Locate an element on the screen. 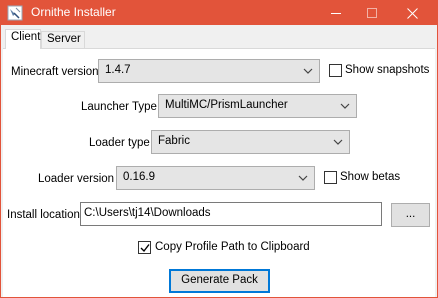 Image resolution: width=438 pixels, height=298 pixels. tab-client: Client is located at coordinates (23, 39).